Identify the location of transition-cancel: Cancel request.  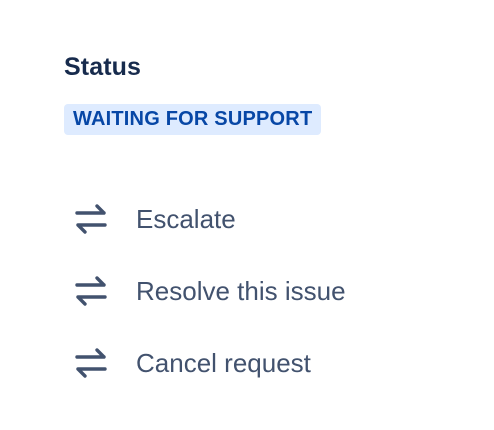
(264, 363).